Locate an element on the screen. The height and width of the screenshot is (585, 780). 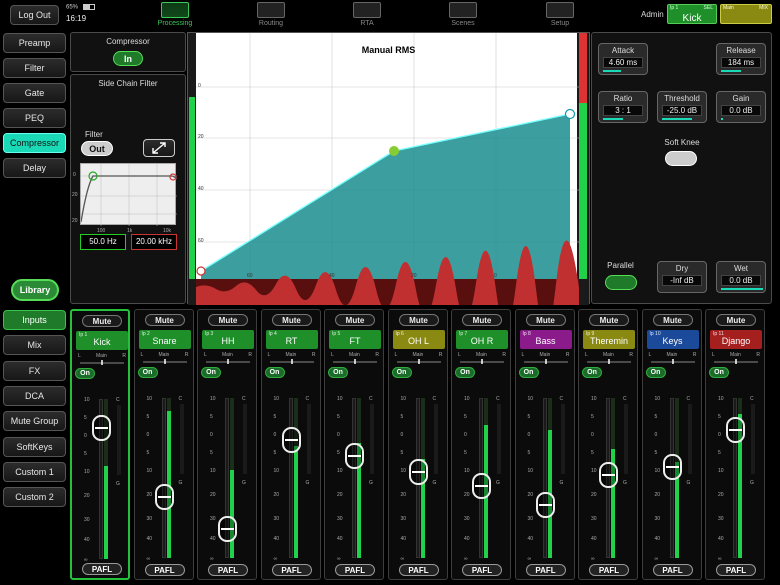
wet-control: Wet 0.0 dB is located at coordinates (741, 277).